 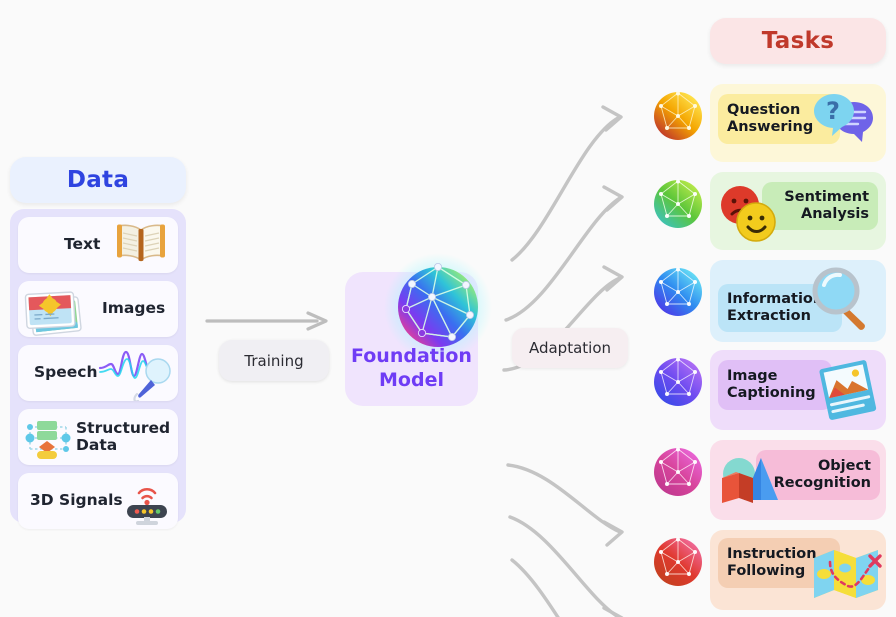 I want to click on data-item-3d-signals: 3D Signals, so click(x=98, y=501).